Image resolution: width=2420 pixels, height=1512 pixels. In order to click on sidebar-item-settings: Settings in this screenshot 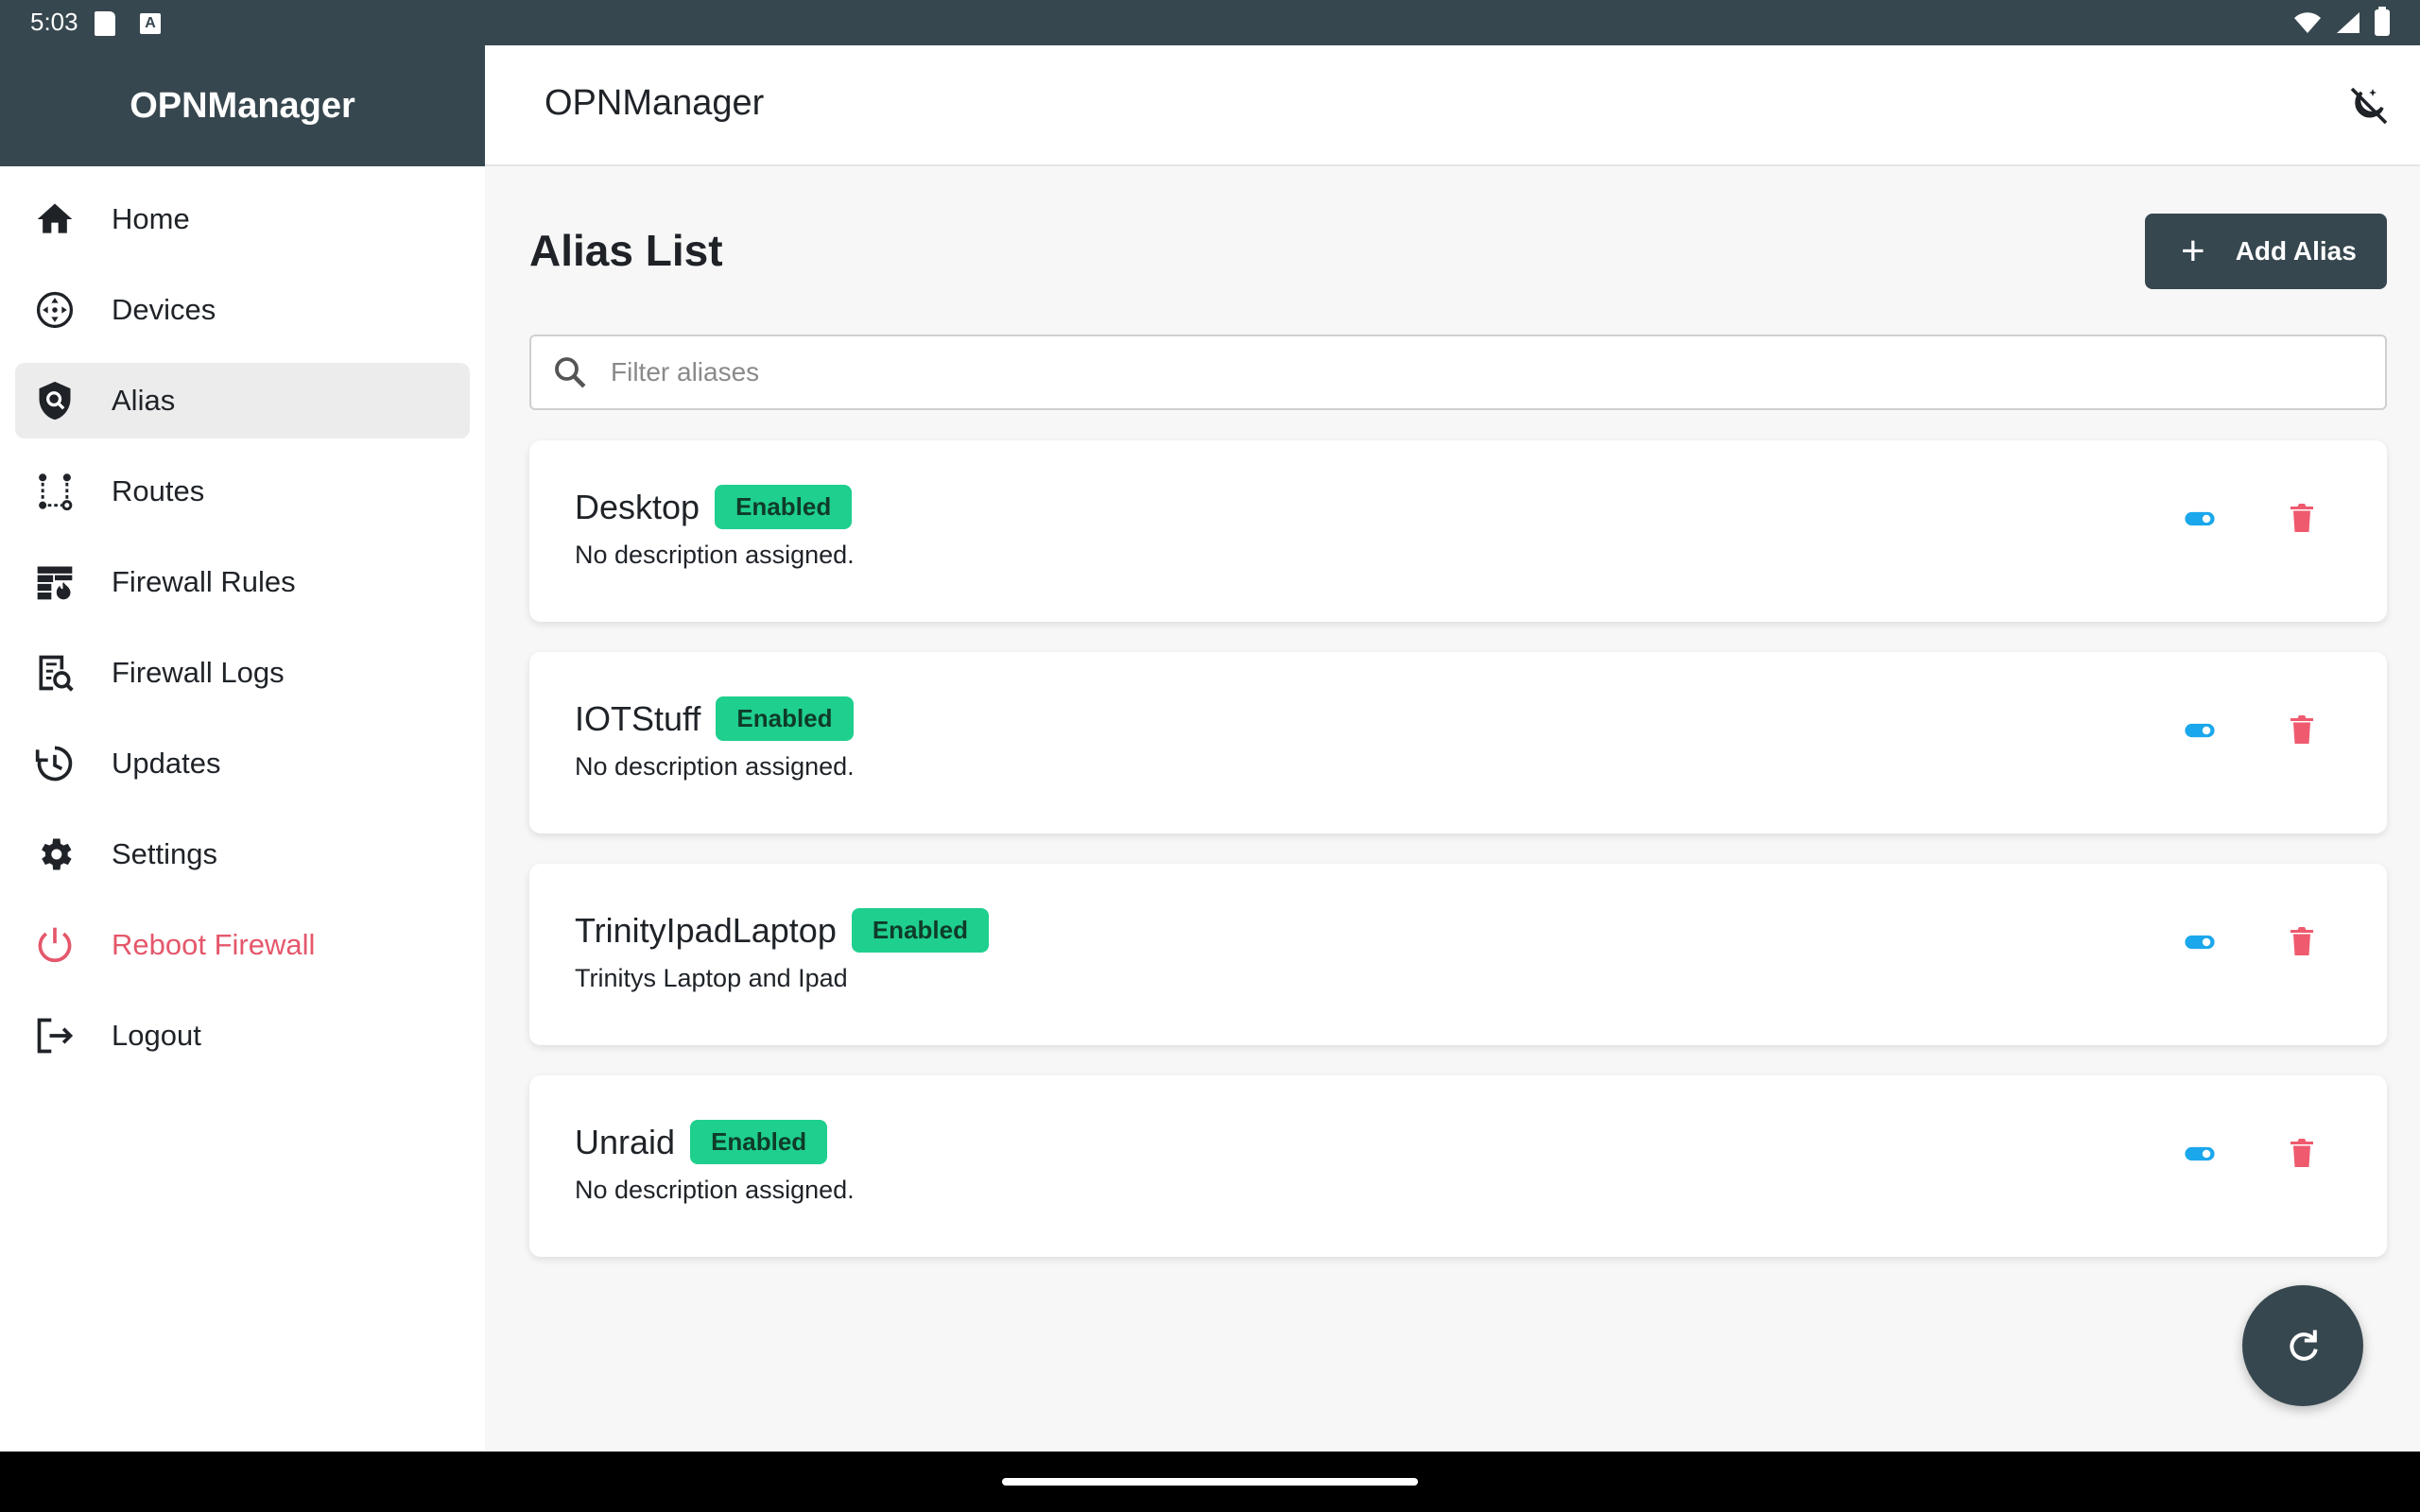, I will do `click(242, 854)`.